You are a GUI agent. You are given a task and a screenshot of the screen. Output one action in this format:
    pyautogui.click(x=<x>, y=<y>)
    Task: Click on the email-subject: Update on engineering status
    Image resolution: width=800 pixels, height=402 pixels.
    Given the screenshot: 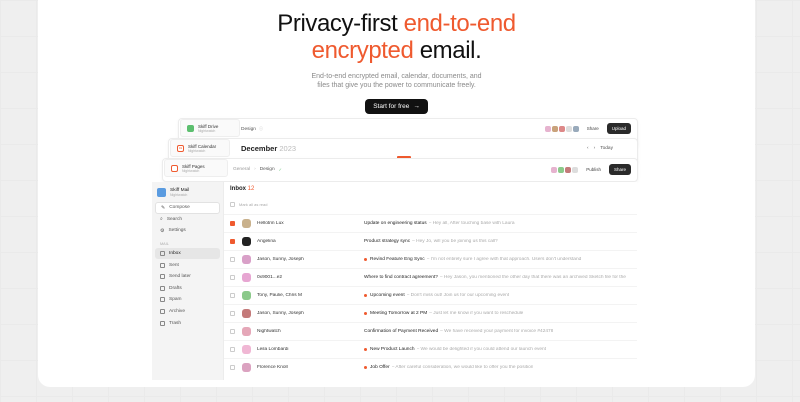 What is the action you would take?
    pyautogui.click(x=395, y=223)
    